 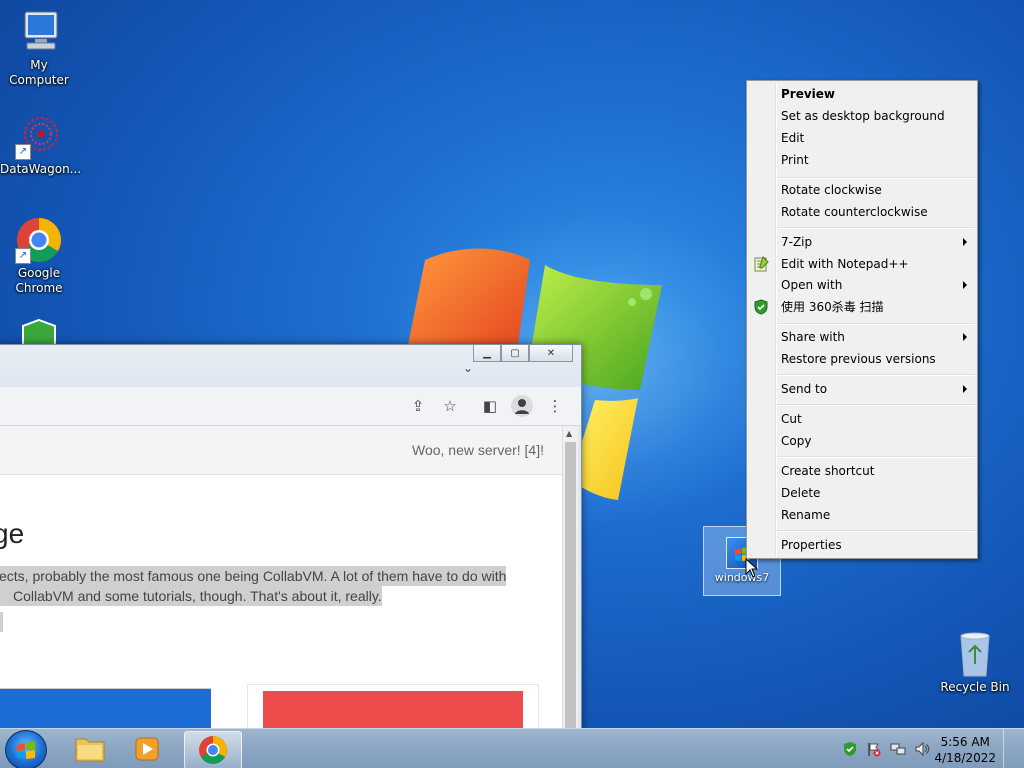 I want to click on taskbar-item-chrome, so click(x=213, y=749).